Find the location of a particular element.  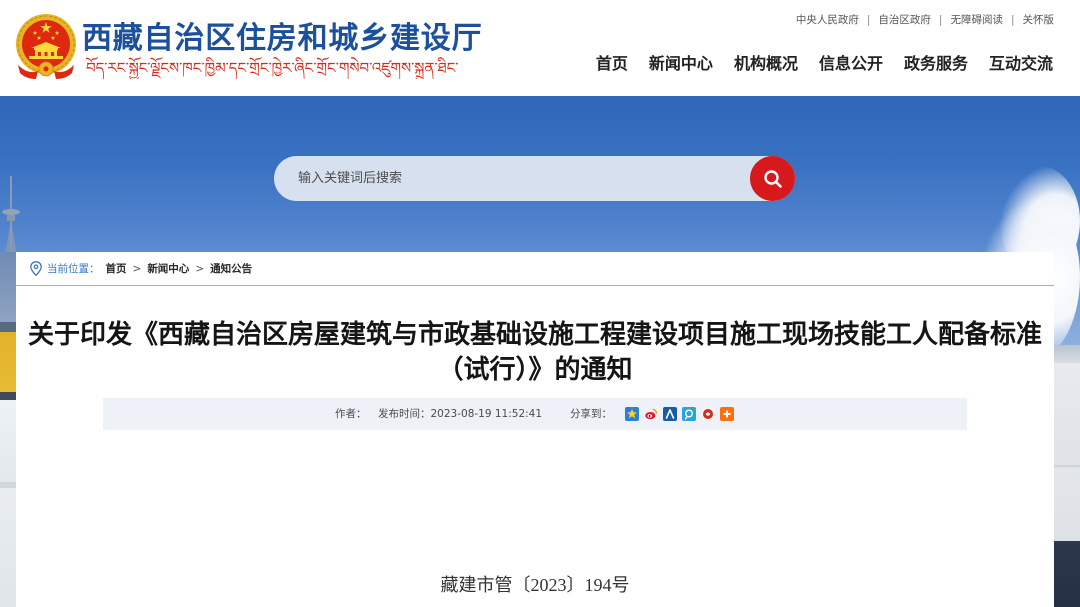

article-meta-bar: 作者： 发布时间：2023-08-19 11:52:41 分享到： is located at coordinates (535, 414).